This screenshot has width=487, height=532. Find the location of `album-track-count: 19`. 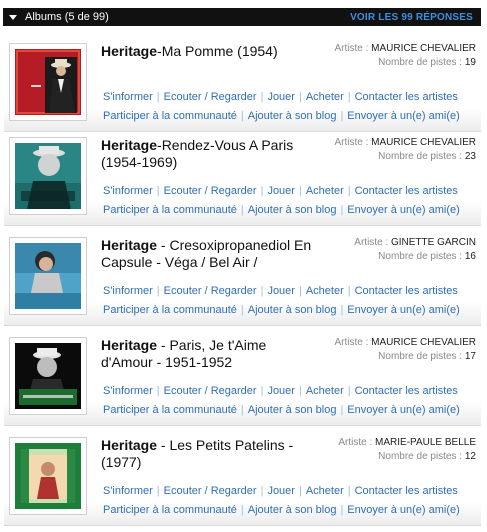

album-track-count: 19 is located at coordinates (470, 62).